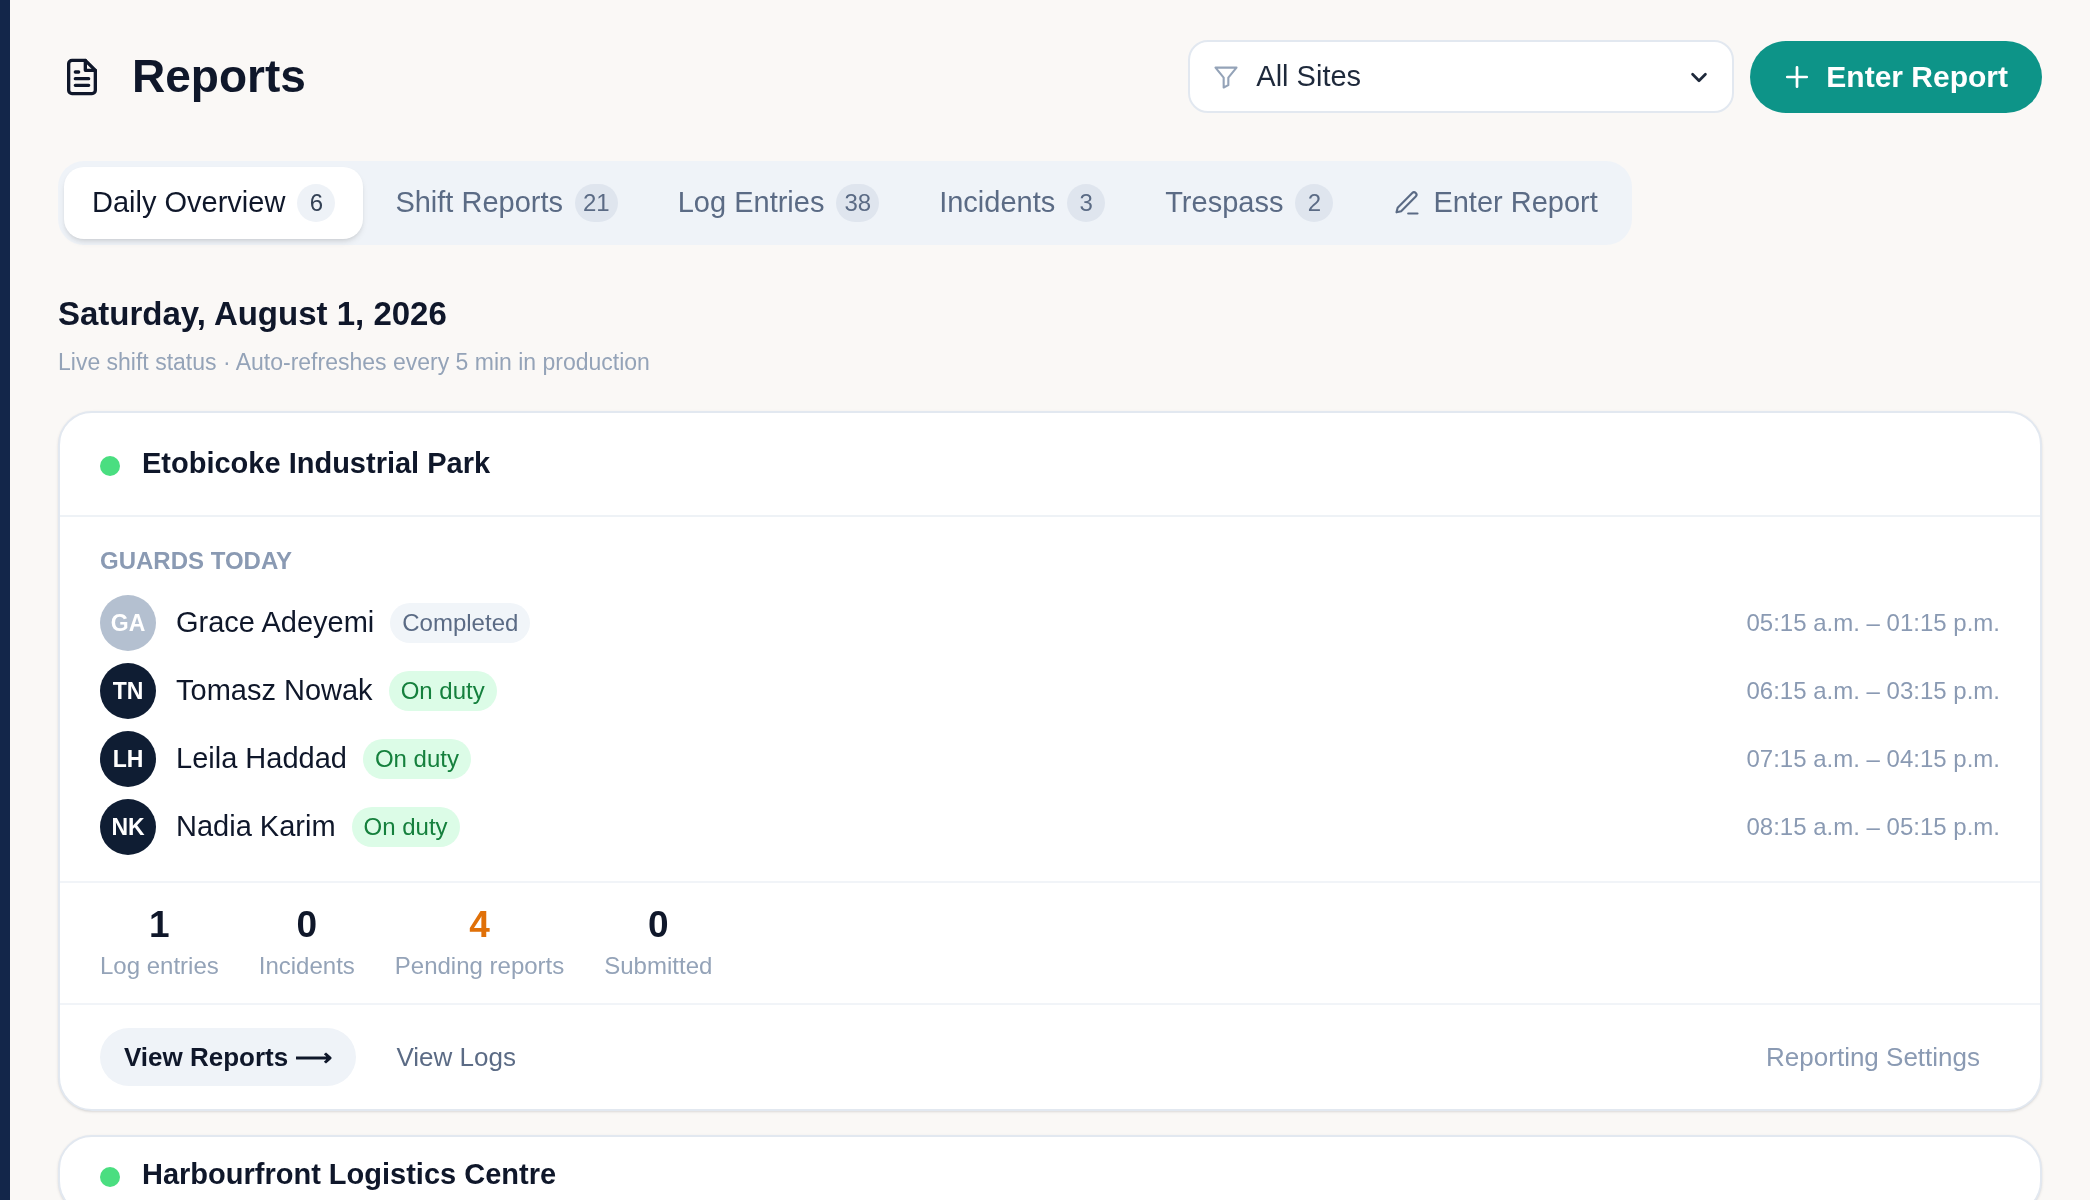 Image resolution: width=2090 pixels, height=1200 pixels. Describe the element at coordinates (253, 314) in the screenshot. I see `date-heading: Saturday, August 1, 2026` at that location.